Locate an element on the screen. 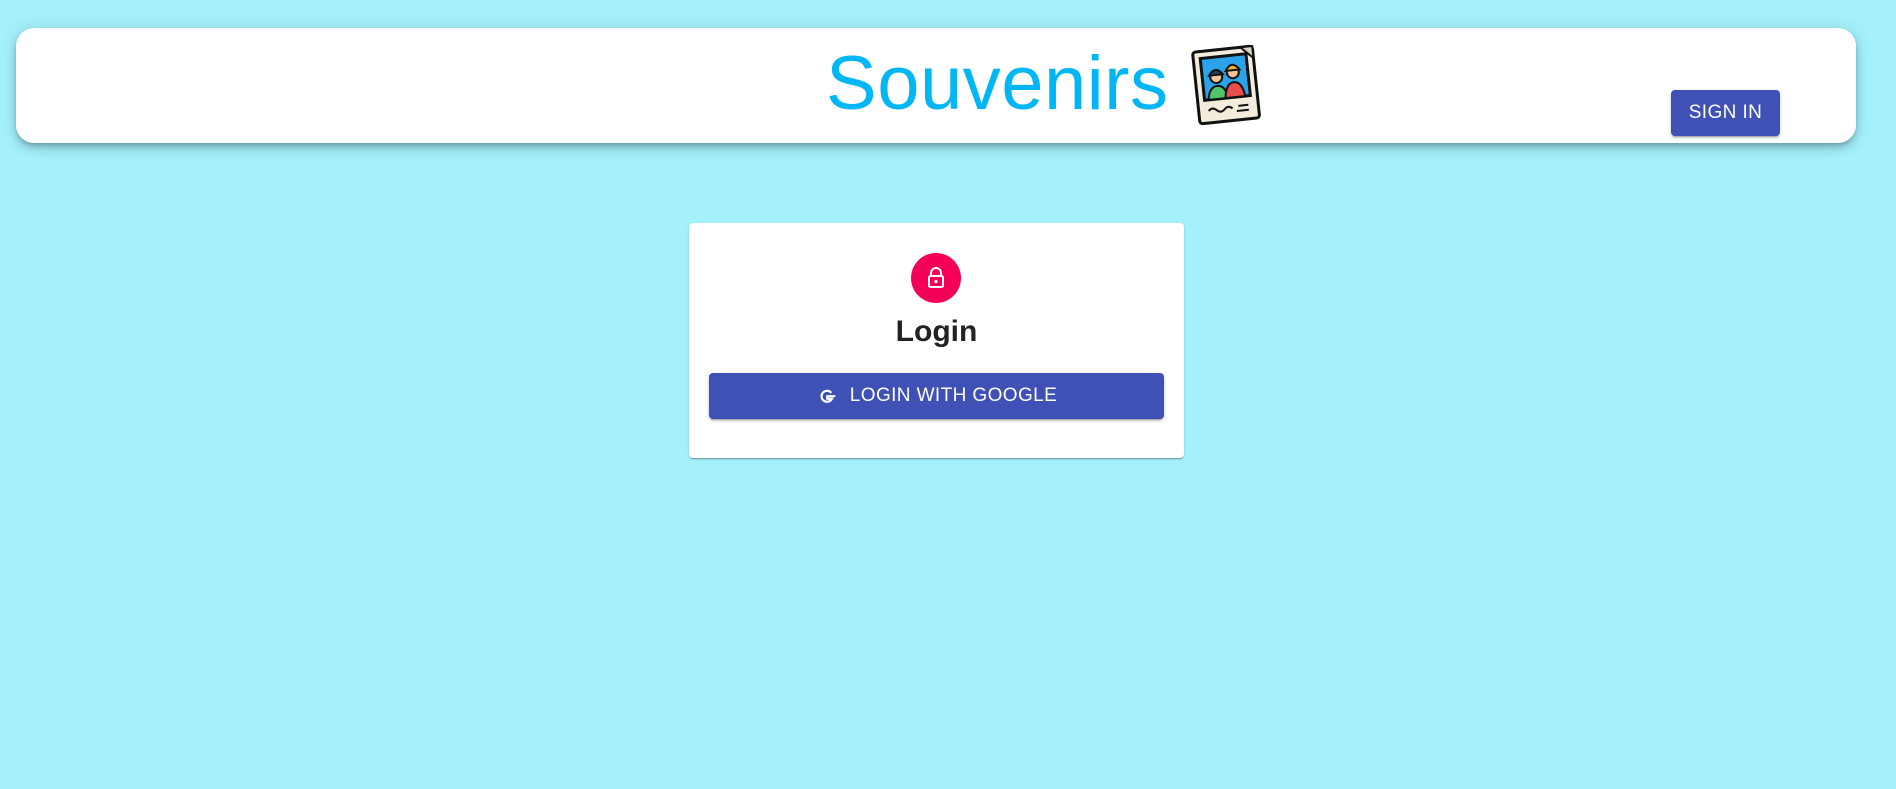  lock-icon is located at coordinates (936, 277).